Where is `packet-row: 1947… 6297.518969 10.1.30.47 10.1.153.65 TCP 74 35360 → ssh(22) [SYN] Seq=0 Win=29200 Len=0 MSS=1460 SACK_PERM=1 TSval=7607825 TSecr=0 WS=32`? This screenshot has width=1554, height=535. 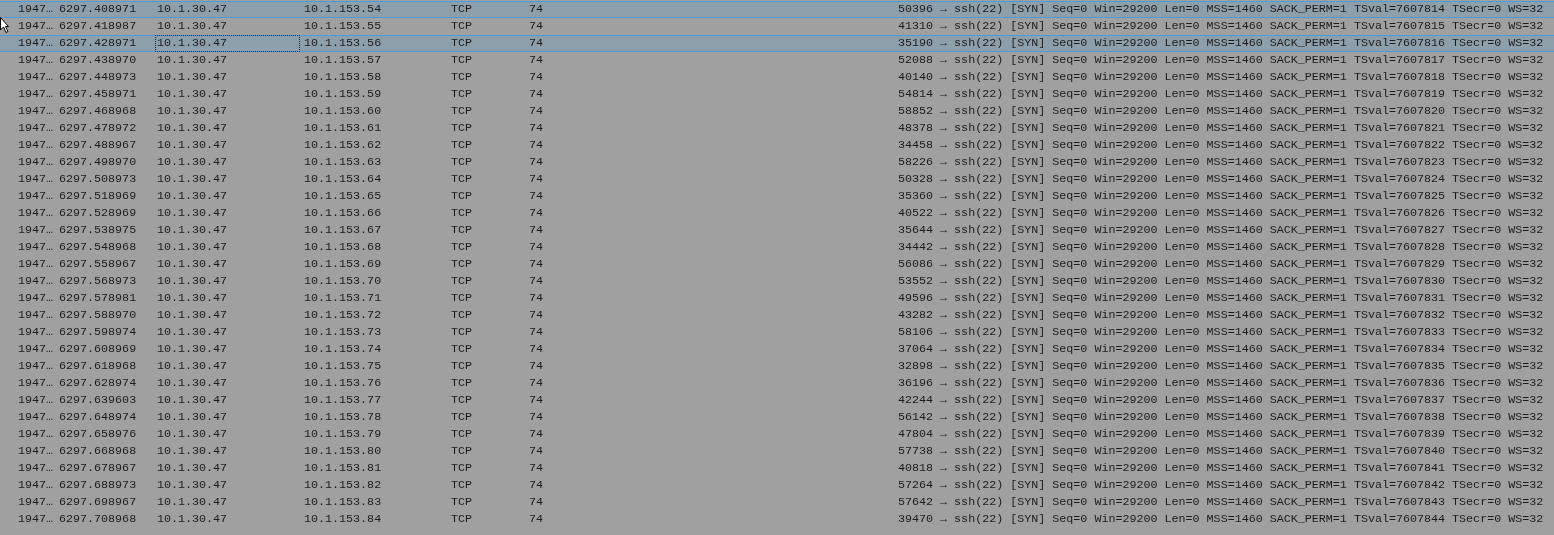
packet-row: 1947… 6297.518969 10.1.30.47 10.1.153.65 TCP 74 35360 → ssh(22) [SYN] Seq=0 Win=29200 Len=0 MSS=1460 SACK_PERM=1 TSval=7607825 TSecr=0 WS=32 is located at coordinates (777, 196).